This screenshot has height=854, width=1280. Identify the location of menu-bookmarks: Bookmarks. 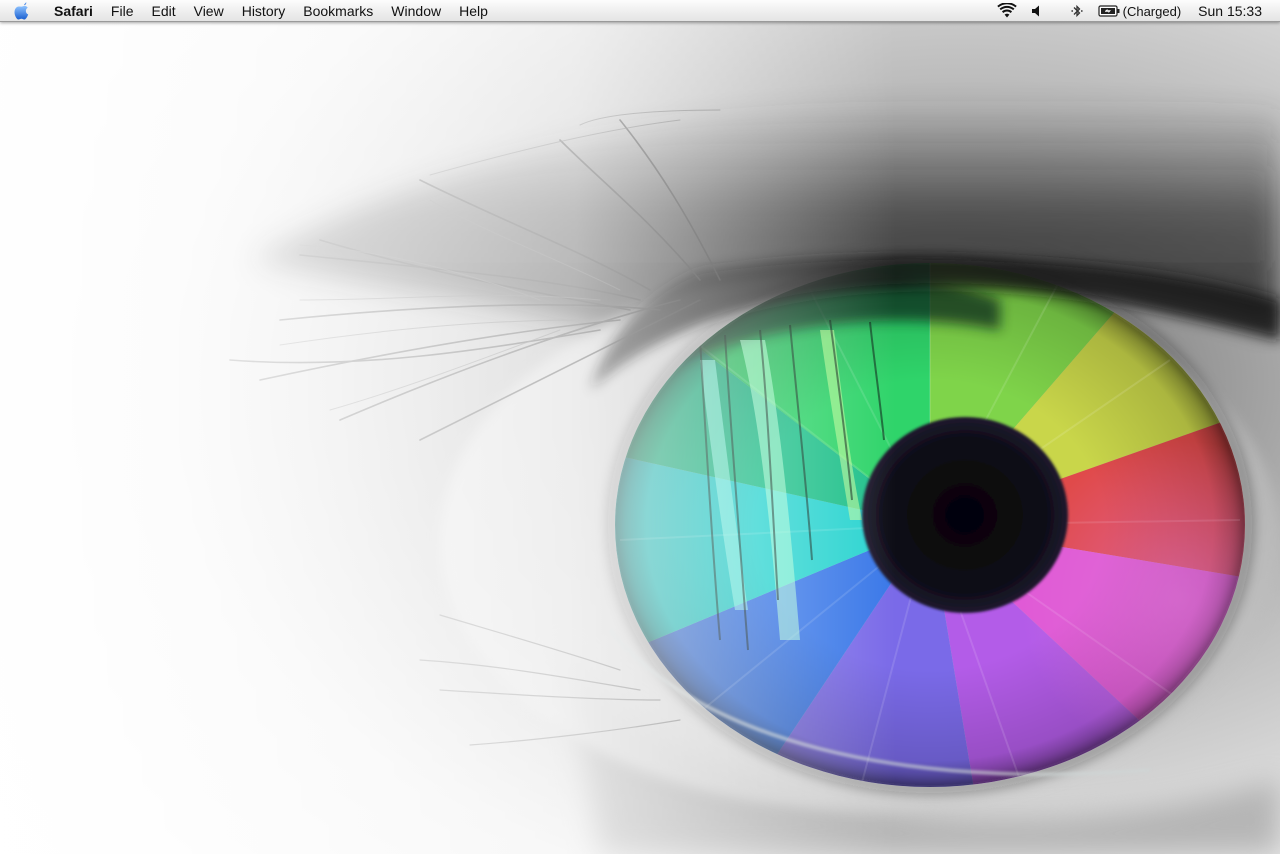
(338, 11).